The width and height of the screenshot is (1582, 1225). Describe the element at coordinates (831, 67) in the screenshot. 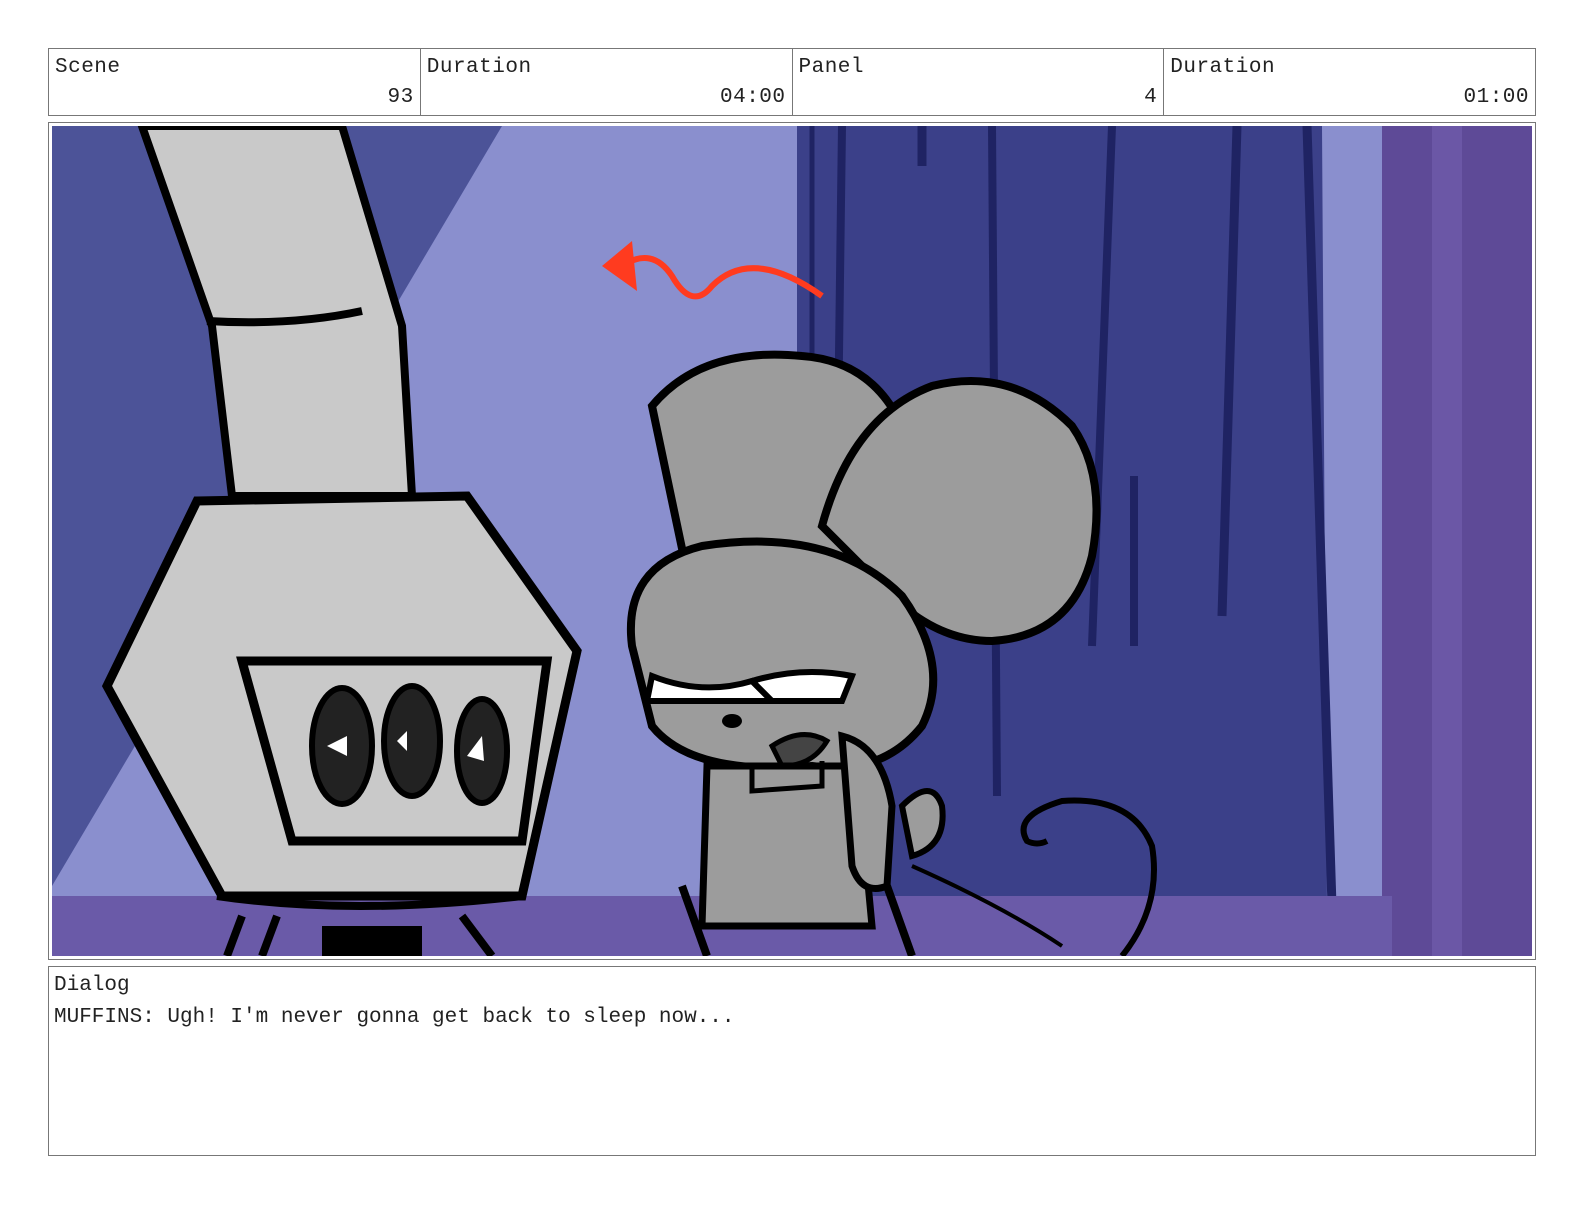

I see `panel-label: Panel` at that location.